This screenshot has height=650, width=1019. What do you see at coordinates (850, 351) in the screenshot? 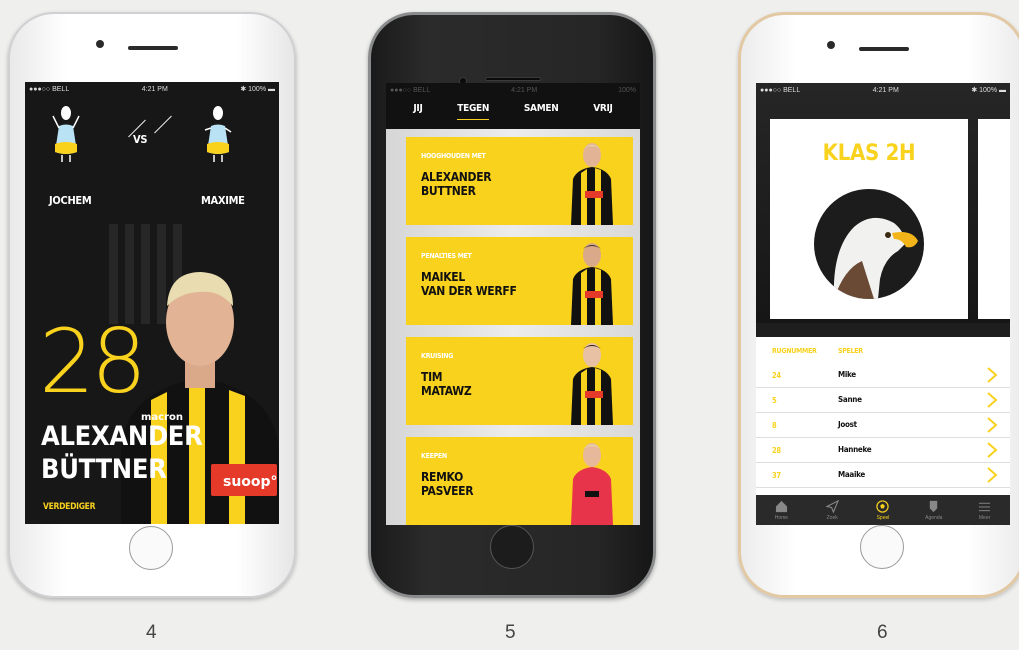
I see `column-header-player: SPELER` at bounding box center [850, 351].